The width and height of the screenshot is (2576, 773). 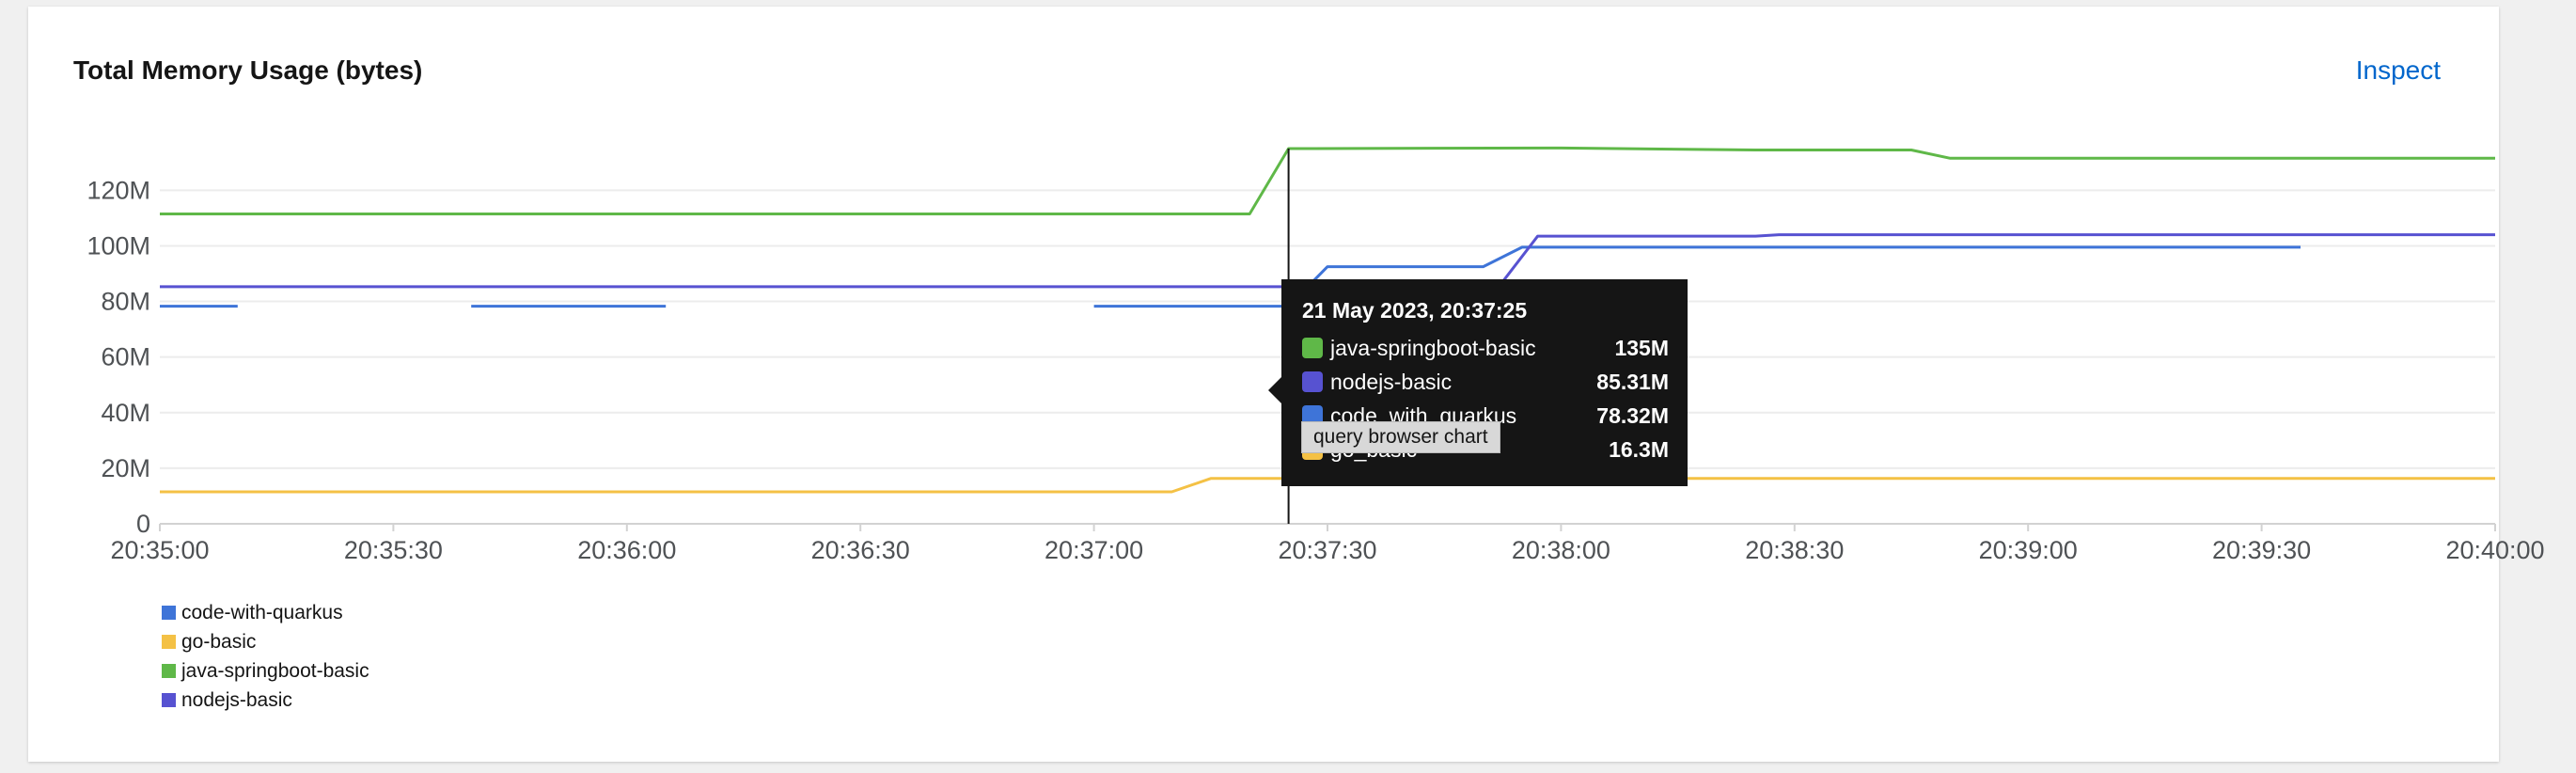 What do you see at coordinates (2262, 550) in the screenshot?
I see `x-tick-label: 20:39:30` at bounding box center [2262, 550].